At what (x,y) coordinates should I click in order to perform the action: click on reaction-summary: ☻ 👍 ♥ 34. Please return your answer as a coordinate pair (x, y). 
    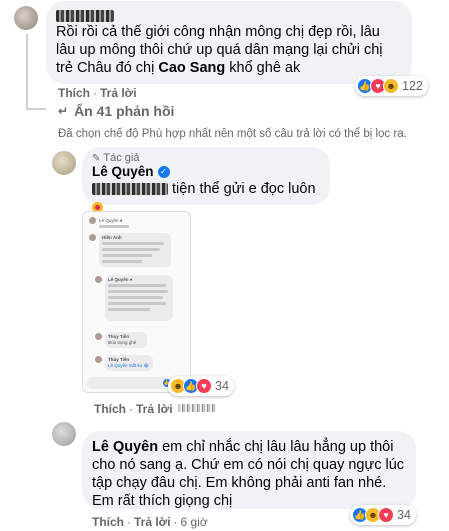
    Looking at the image, I should click on (201, 386).